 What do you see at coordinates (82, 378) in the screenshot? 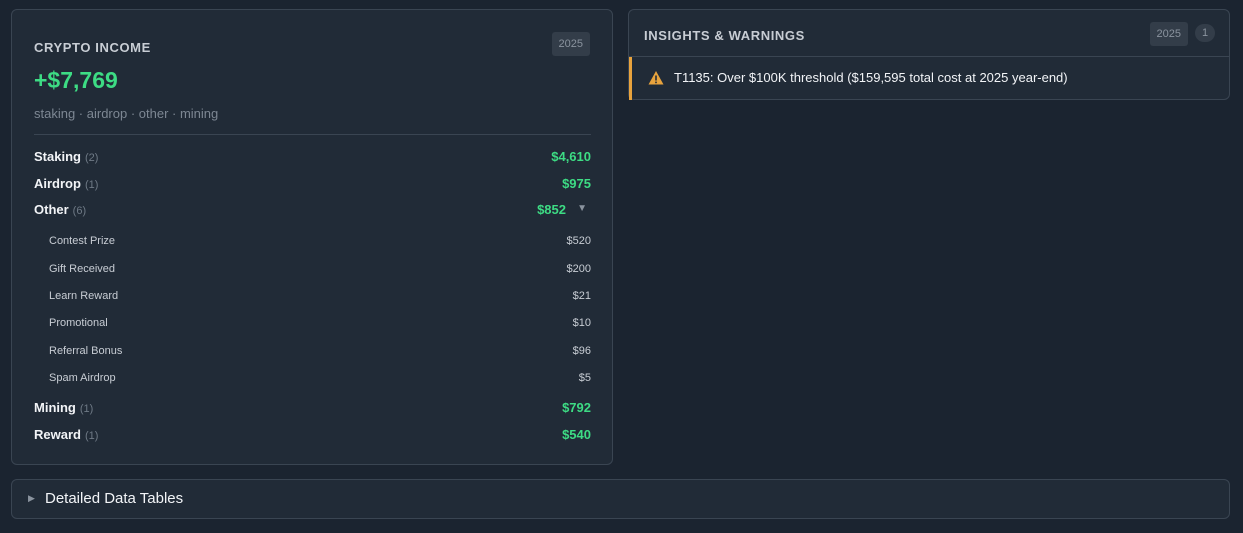
I see `other-item-name: Spam Airdrop` at bounding box center [82, 378].